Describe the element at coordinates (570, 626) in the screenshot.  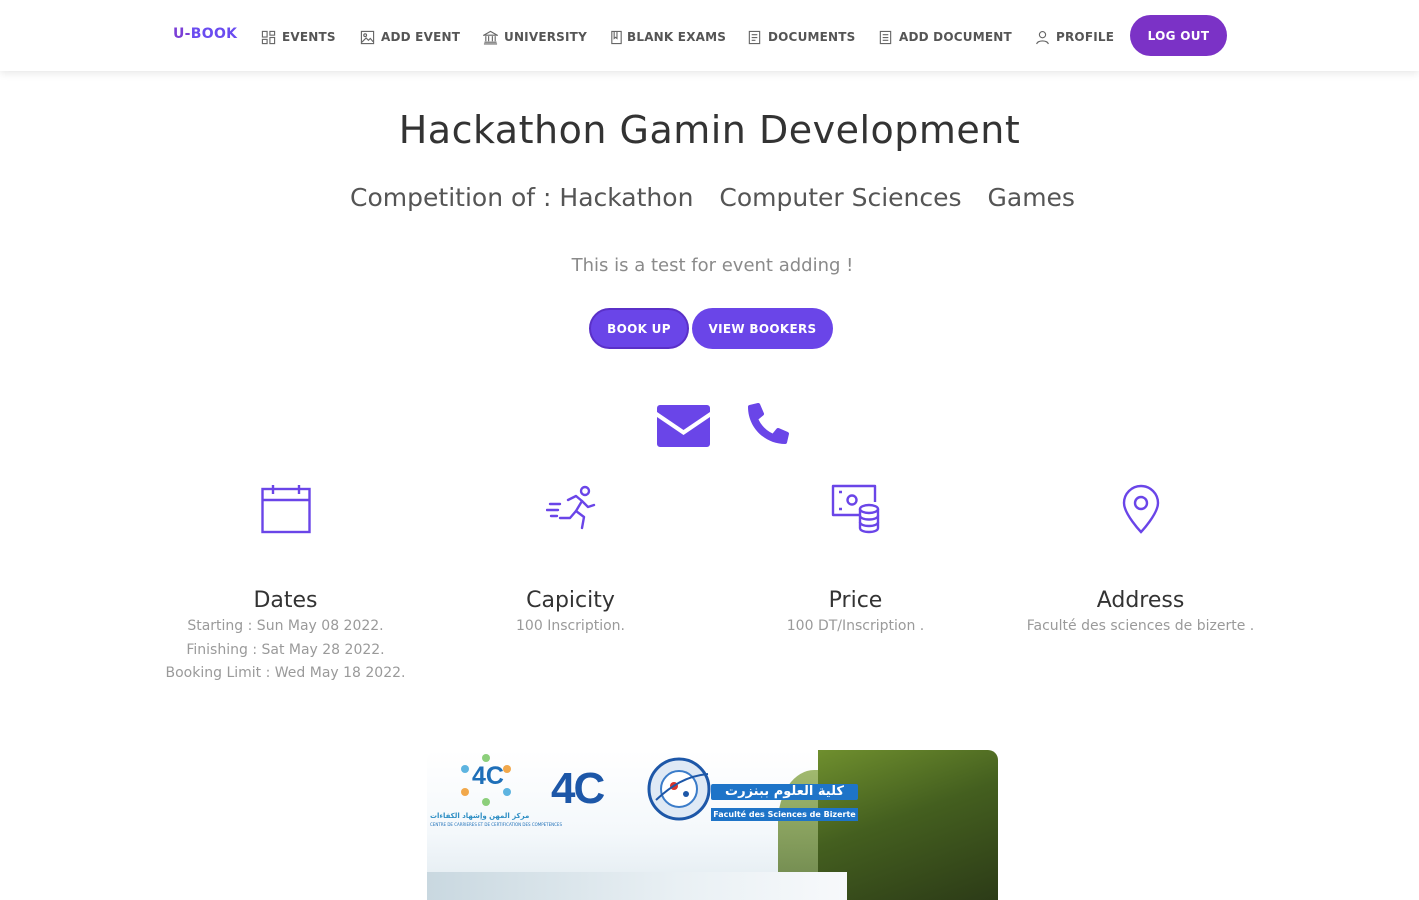
I see `capacity-value: 100 Inscription.` at that location.